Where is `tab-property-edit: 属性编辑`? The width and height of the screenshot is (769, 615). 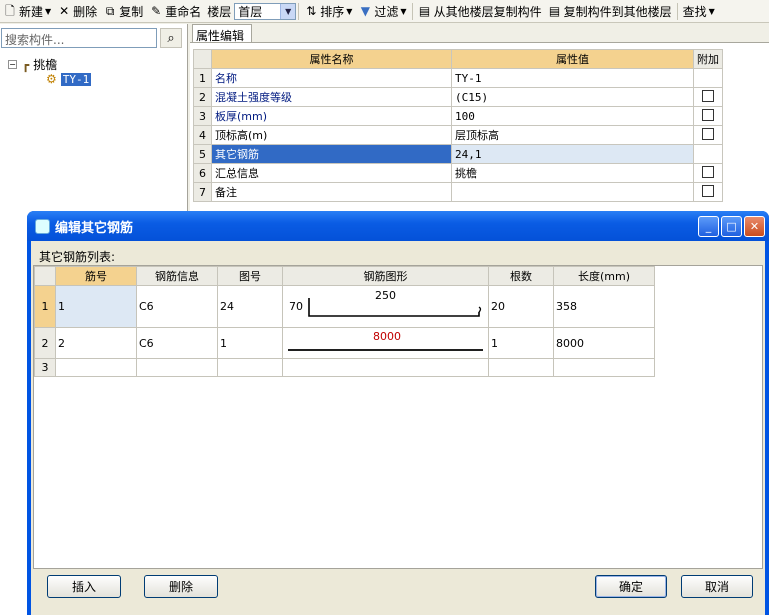
tab-property-edit: 属性编辑 is located at coordinates (222, 33).